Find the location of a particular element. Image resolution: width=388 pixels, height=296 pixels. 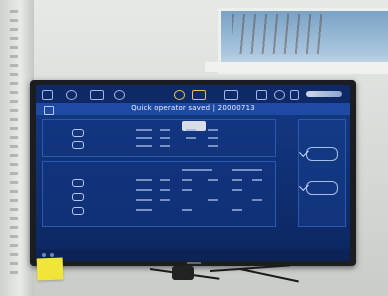

screen-title: Quick operator saved | 20000713 is located at coordinates (193, 108).